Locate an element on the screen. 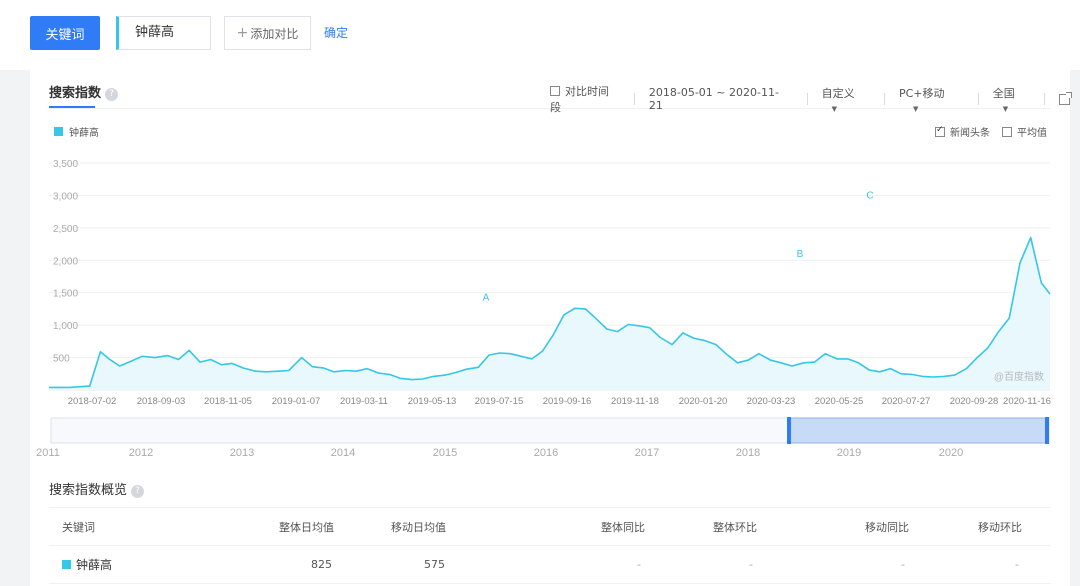  plus-icon: + is located at coordinates (242, 33).